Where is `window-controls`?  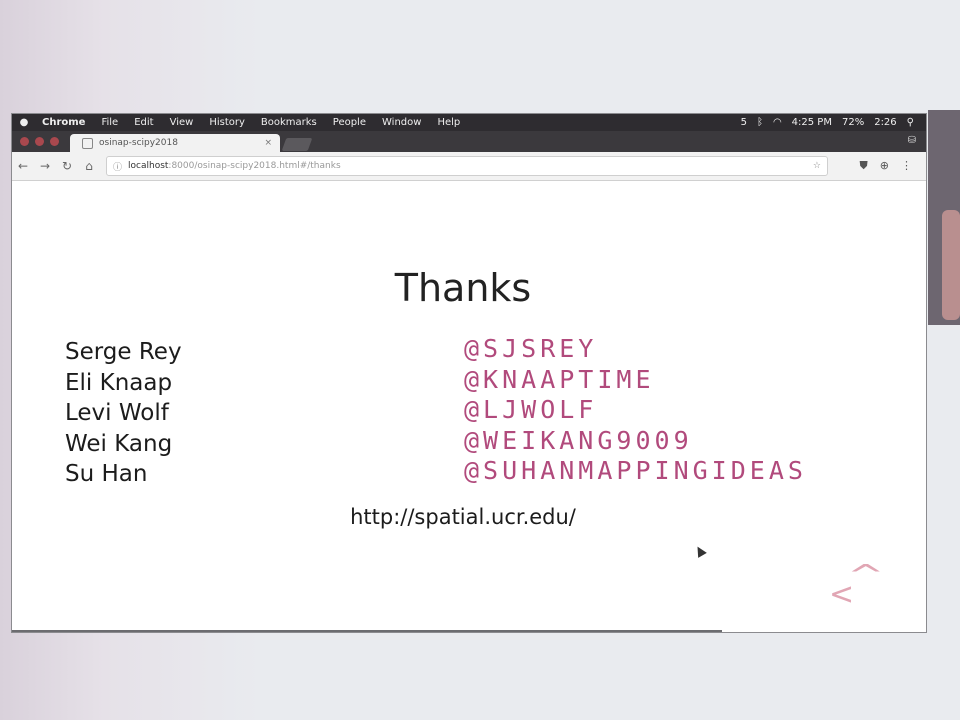 window-controls is located at coordinates (39, 141).